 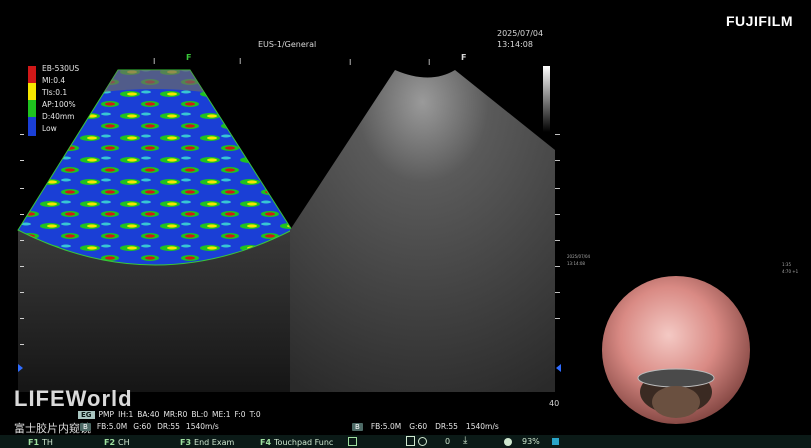 I want to click on fkey-f1: F1 TH, so click(x=40, y=442).